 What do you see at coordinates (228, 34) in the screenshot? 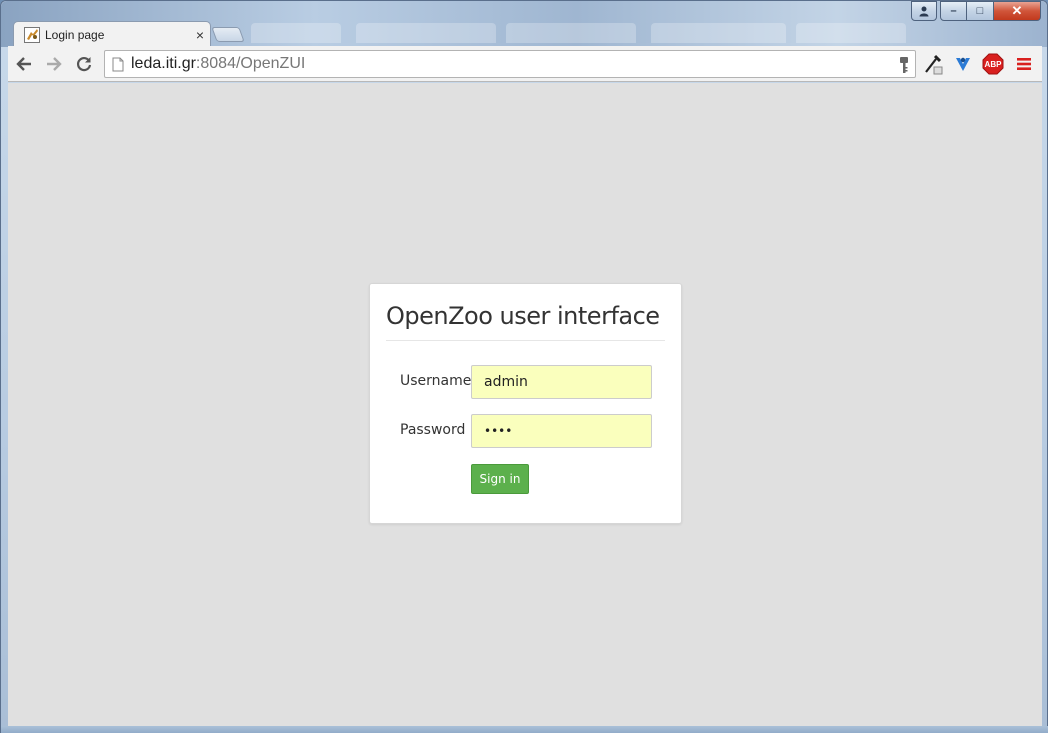
I see `new-tab-button` at bounding box center [228, 34].